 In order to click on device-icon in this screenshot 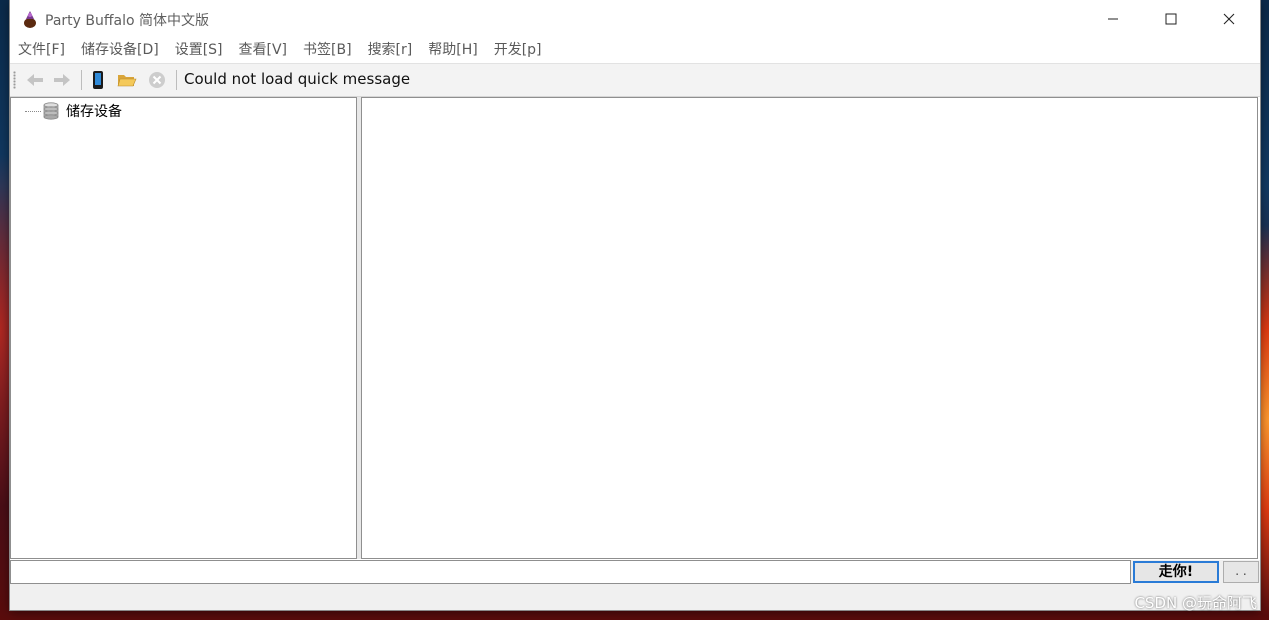, I will do `click(98, 80)`.